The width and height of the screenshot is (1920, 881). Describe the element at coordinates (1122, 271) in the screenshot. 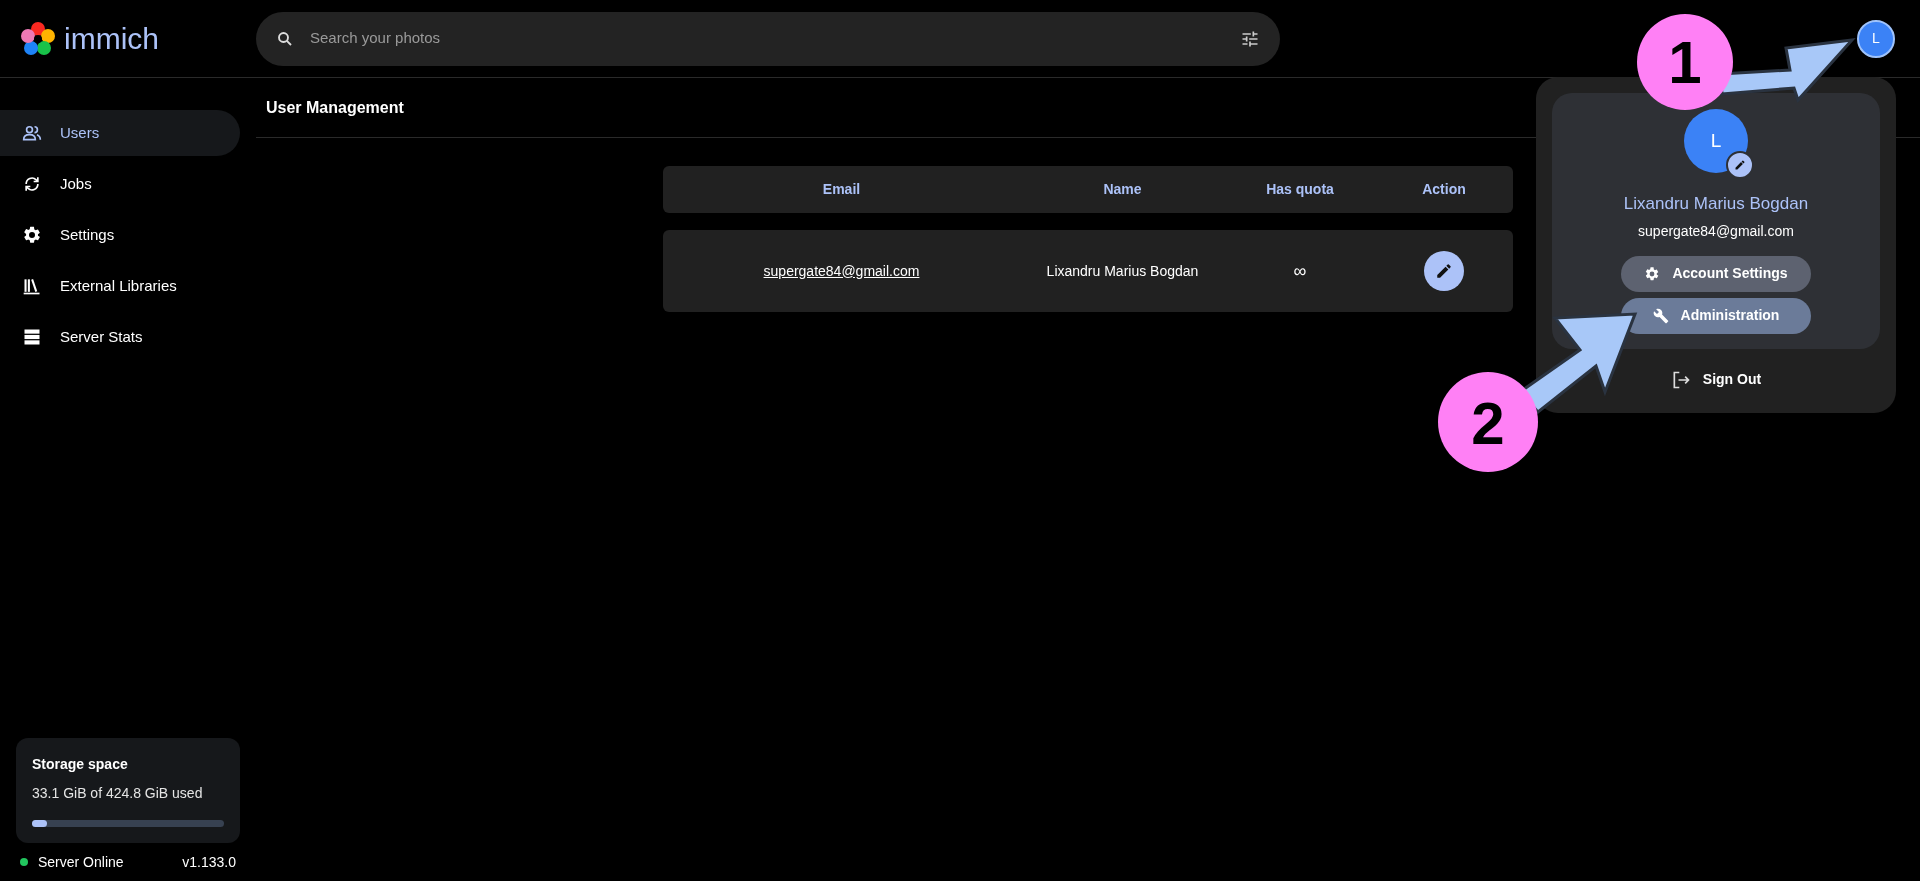

I see `table-cell-text: Lixandru Marius Bogdan` at that location.